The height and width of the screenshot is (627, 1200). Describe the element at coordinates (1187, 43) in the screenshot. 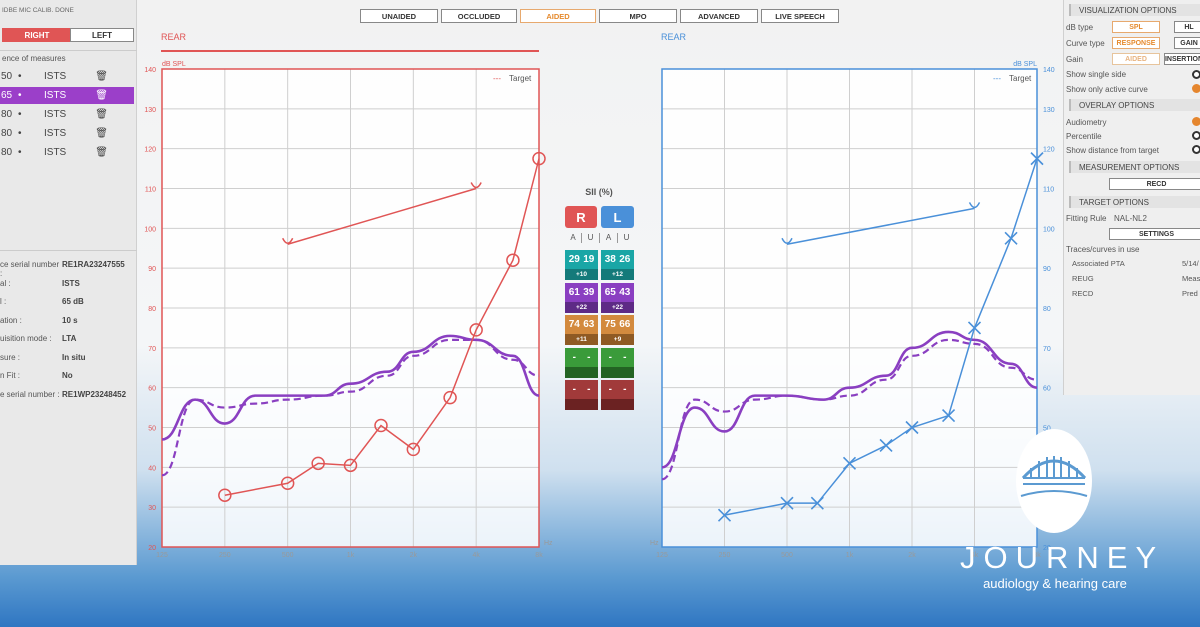

I see `gain-button: GAIN` at that location.